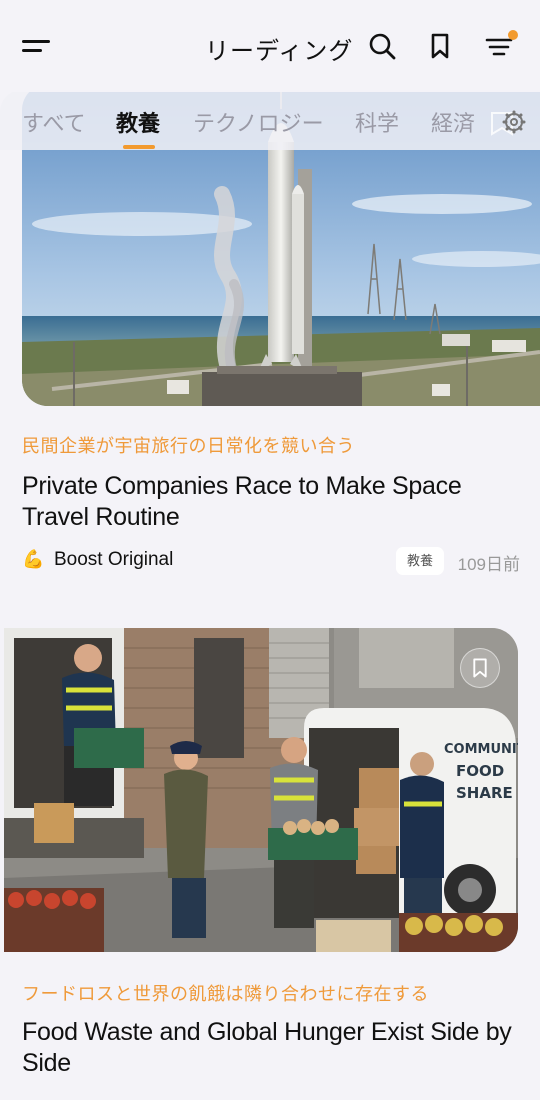 The image size is (540, 1100). Describe the element at coordinates (114, 559) in the screenshot. I see `article-source: Boost Original` at that location.